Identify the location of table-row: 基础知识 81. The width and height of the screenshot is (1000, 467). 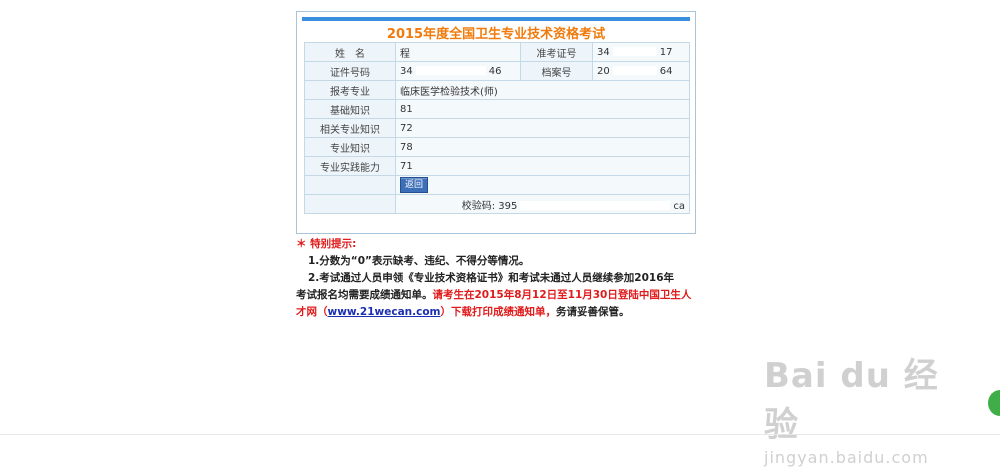
(497, 109).